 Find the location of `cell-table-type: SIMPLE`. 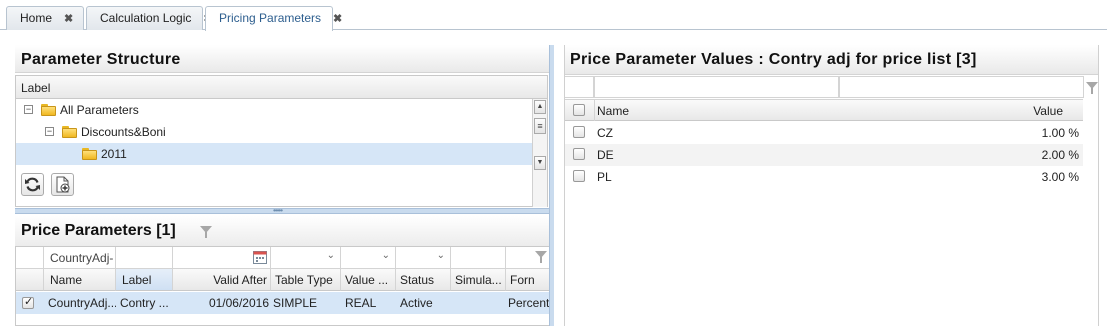

cell-table-type: SIMPLE is located at coordinates (306, 303).